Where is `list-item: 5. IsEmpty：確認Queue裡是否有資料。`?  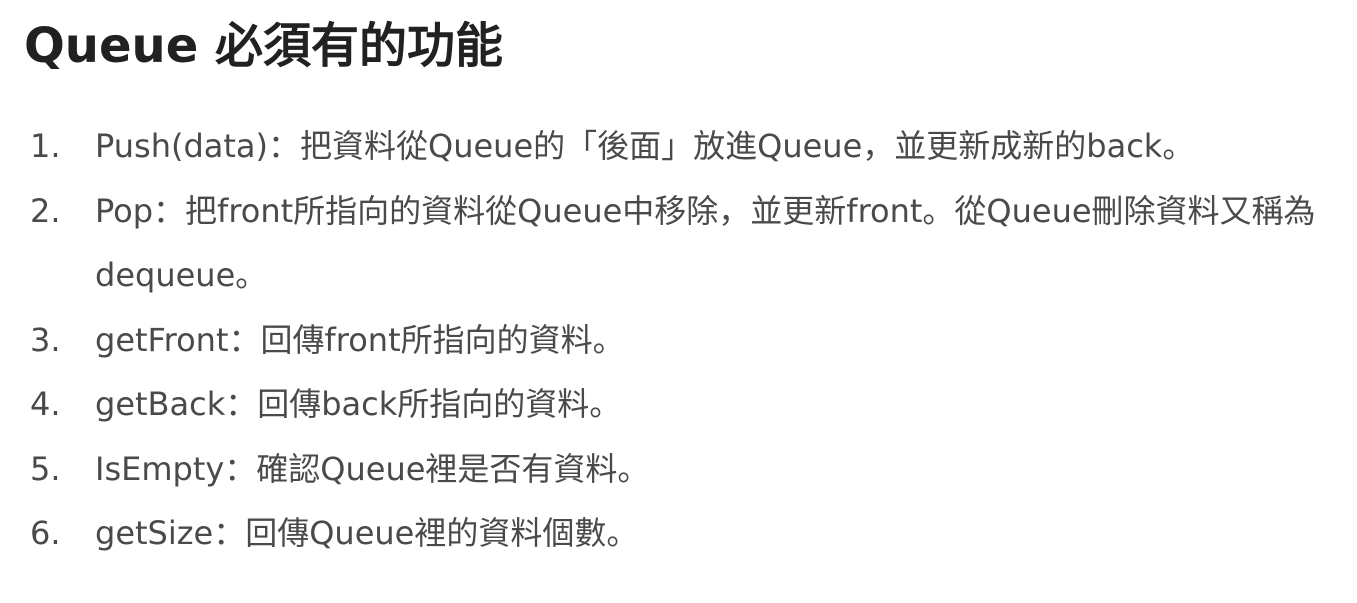
list-item: 5. IsEmpty：確認Queue裡是否有資料。 is located at coordinates (678, 469).